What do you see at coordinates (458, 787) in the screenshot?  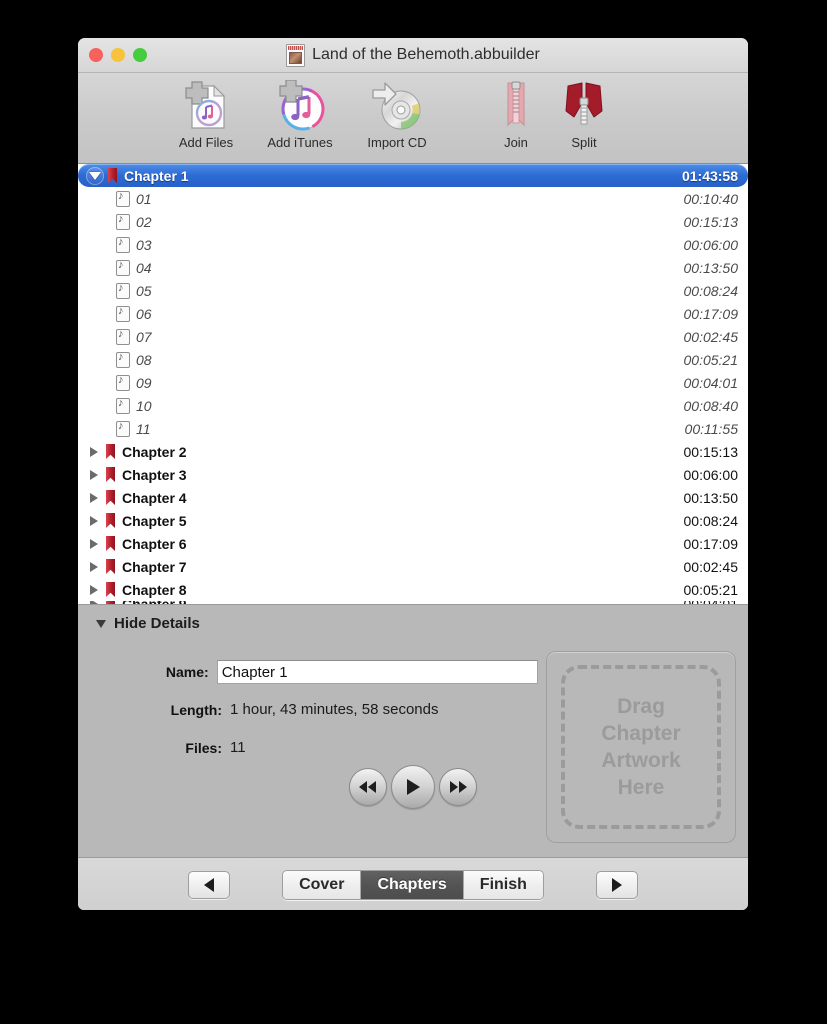 I see `fast-forward-button` at bounding box center [458, 787].